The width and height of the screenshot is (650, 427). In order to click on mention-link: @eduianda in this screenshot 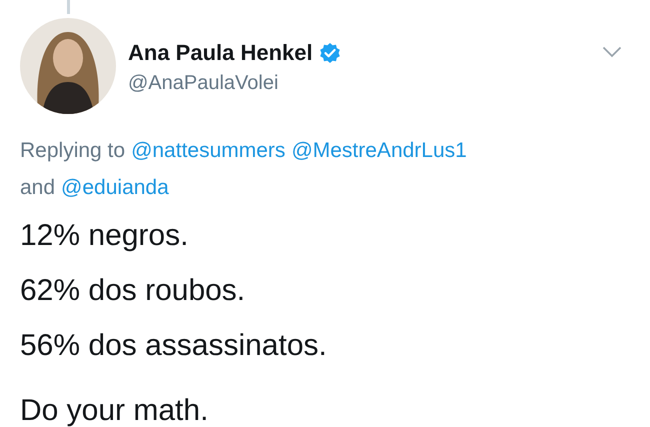, I will do `click(115, 187)`.